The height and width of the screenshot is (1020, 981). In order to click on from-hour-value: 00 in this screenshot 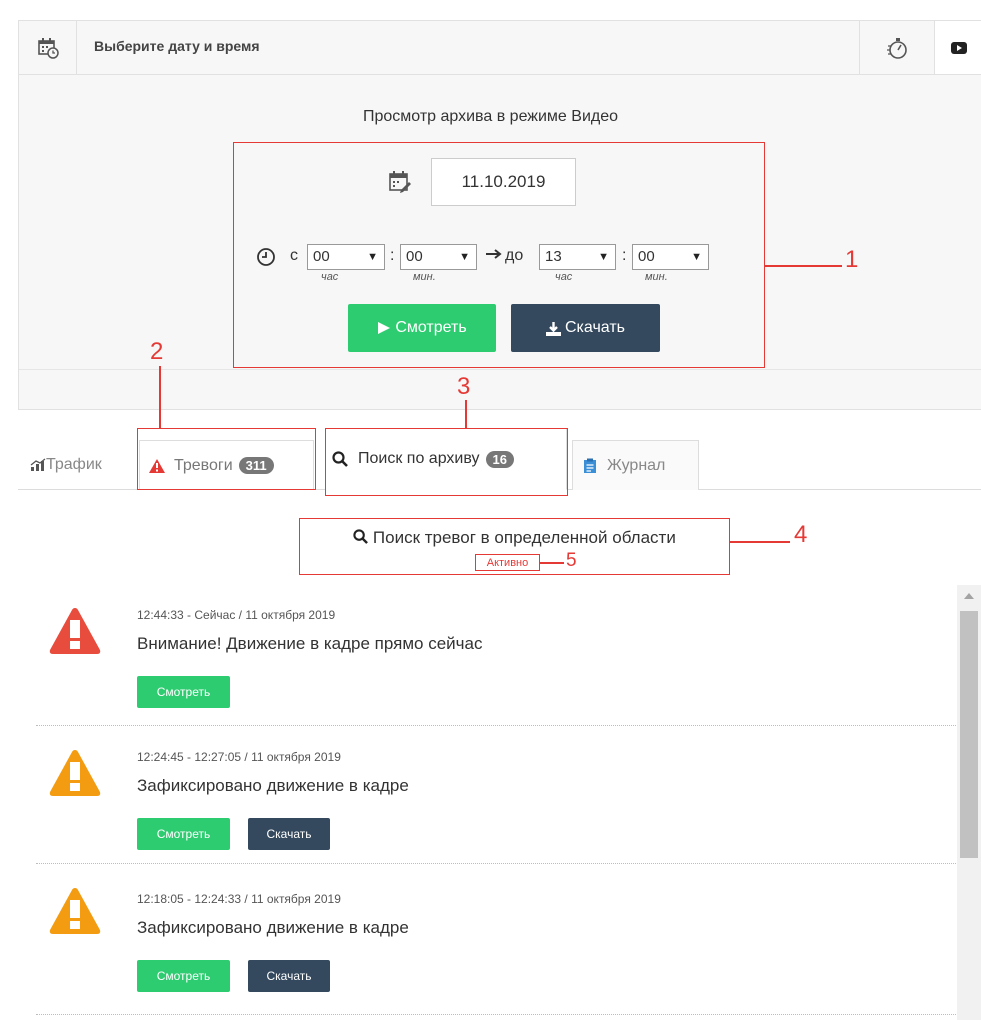, I will do `click(321, 256)`.